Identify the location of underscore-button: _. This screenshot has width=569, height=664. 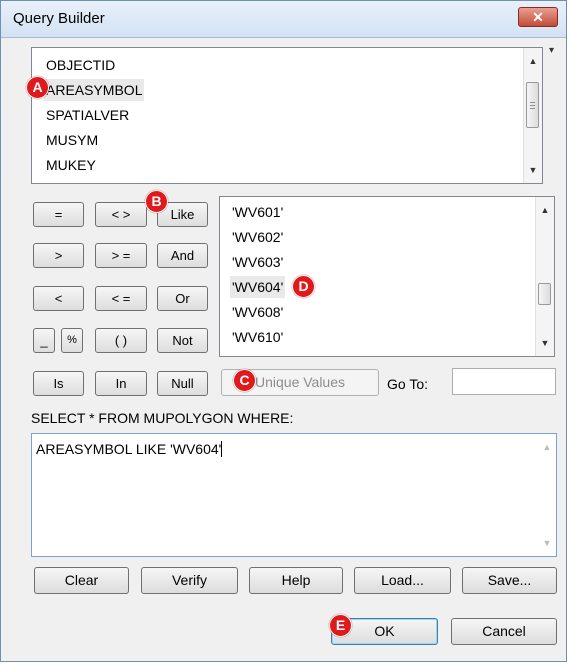
(44, 340).